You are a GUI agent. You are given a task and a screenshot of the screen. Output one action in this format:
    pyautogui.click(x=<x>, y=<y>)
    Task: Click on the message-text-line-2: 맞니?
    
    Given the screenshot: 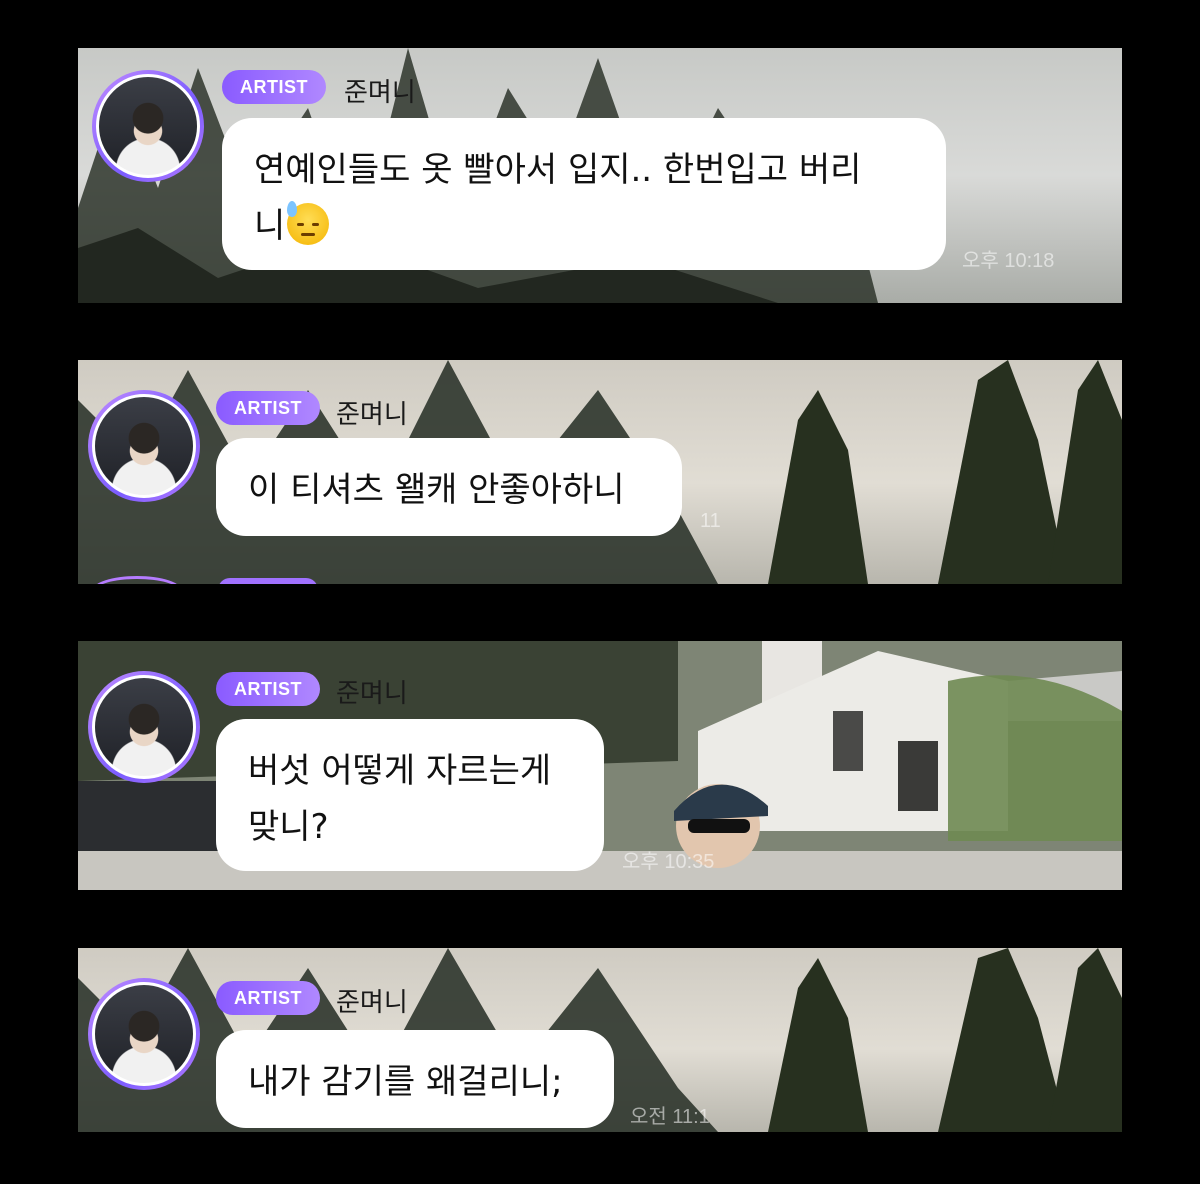 What is the action you would take?
    pyautogui.click(x=288, y=827)
    